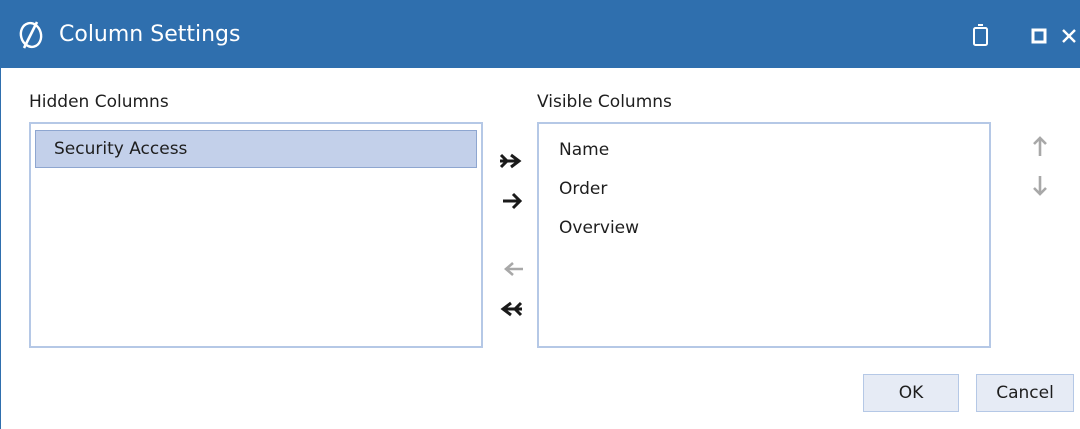  Describe the element at coordinates (1040, 35) in the screenshot. I see `maximize-icon` at that location.